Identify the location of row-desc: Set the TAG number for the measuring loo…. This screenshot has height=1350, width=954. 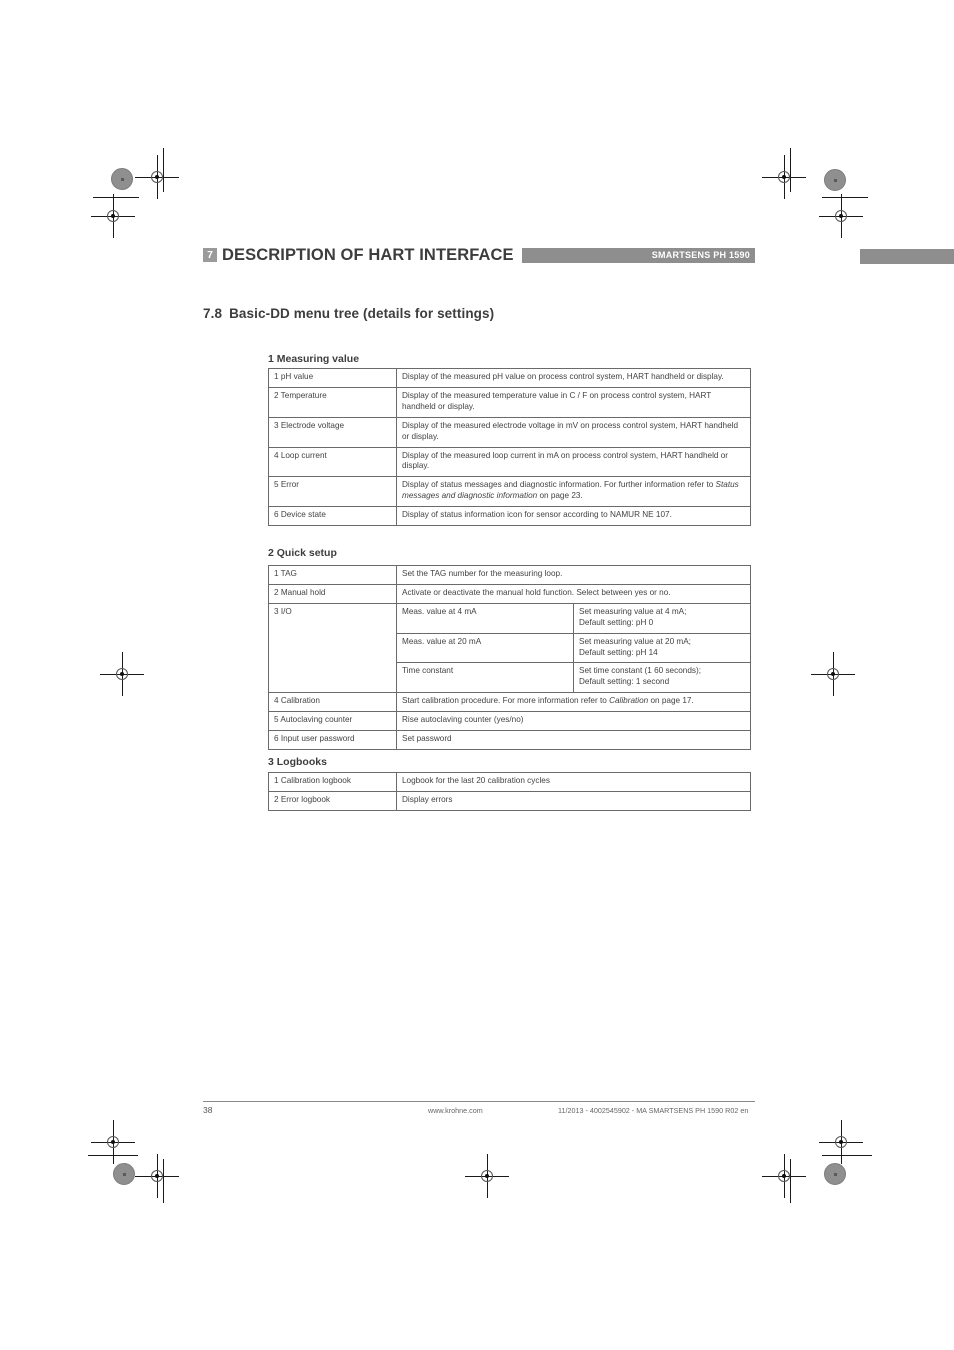
(573, 575).